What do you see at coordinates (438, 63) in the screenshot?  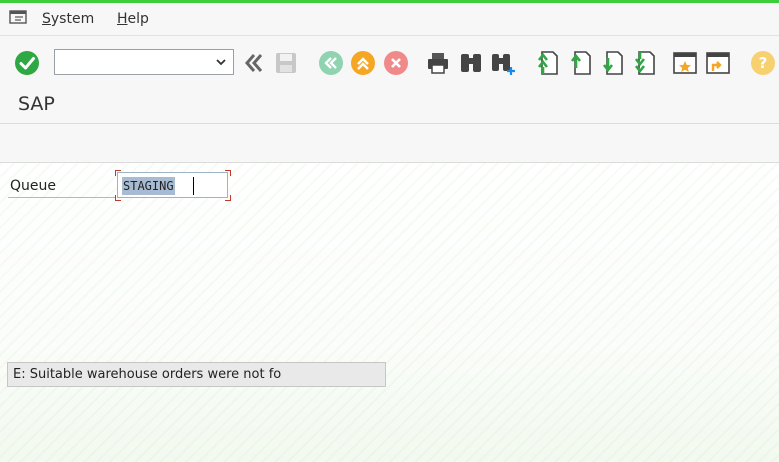 I see `print-icon` at bounding box center [438, 63].